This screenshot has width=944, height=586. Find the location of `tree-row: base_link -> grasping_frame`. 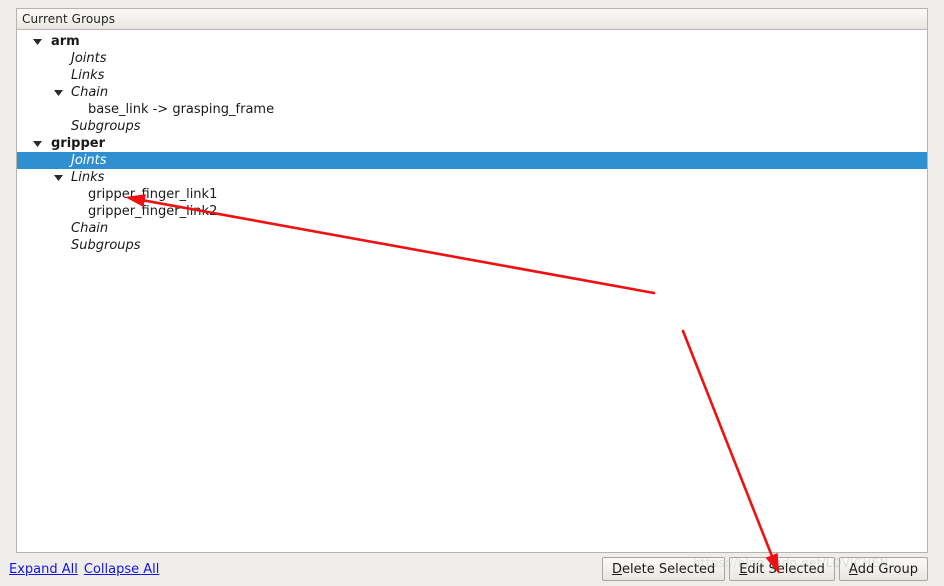

tree-row: base_link -> grasping_frame is located at coordinates (472, 109).